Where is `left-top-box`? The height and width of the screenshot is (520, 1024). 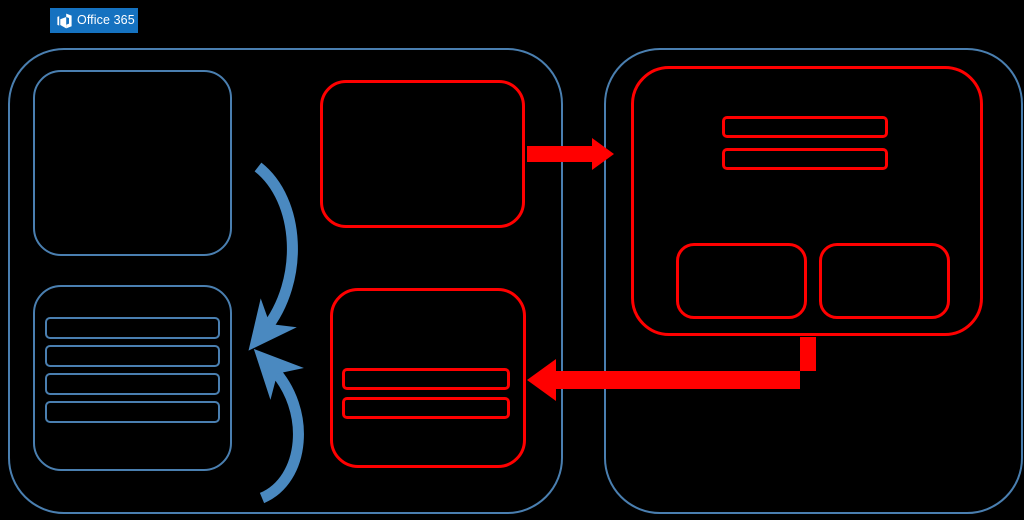 left-top-box is located at coordinates (132, 163).